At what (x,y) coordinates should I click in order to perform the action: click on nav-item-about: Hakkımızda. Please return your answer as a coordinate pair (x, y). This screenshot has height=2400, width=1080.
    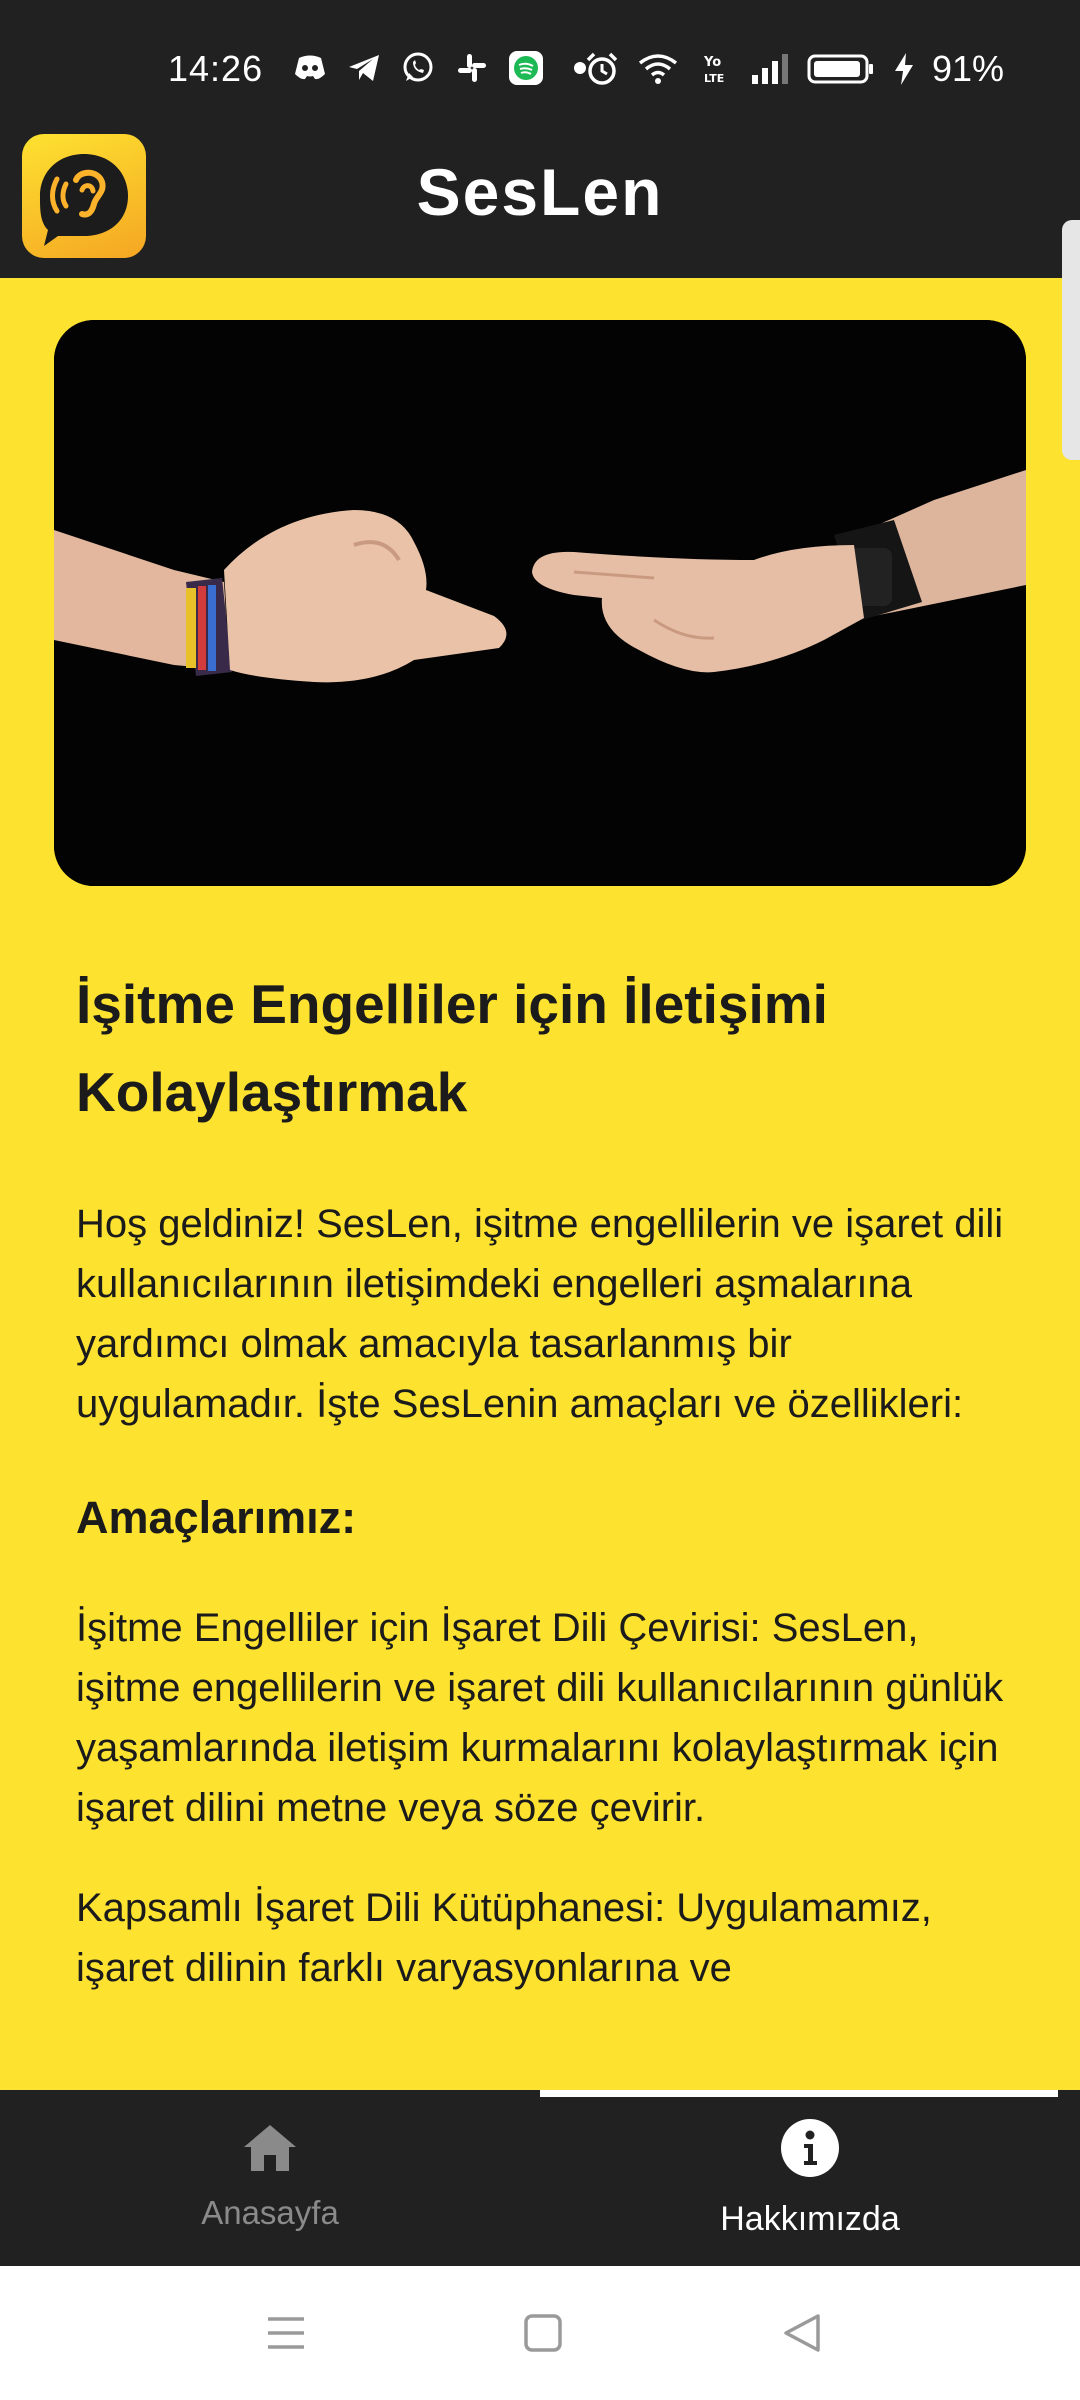
    Looking at the image, I should click on (810, 2178).